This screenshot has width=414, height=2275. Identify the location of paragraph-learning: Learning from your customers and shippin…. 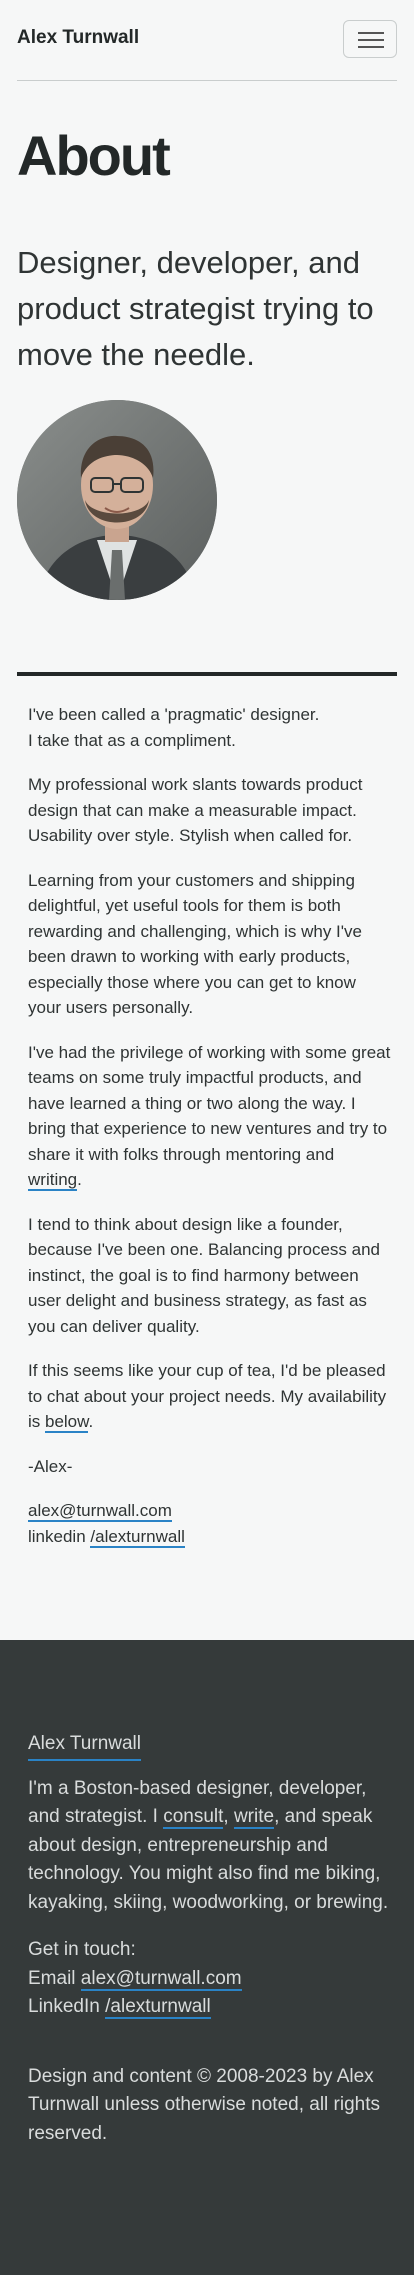
(195, 944).